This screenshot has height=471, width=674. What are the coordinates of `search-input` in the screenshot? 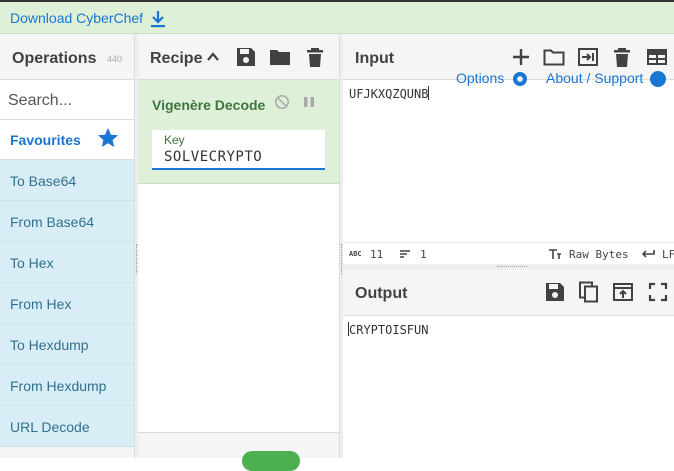 It's located at (67, 101).